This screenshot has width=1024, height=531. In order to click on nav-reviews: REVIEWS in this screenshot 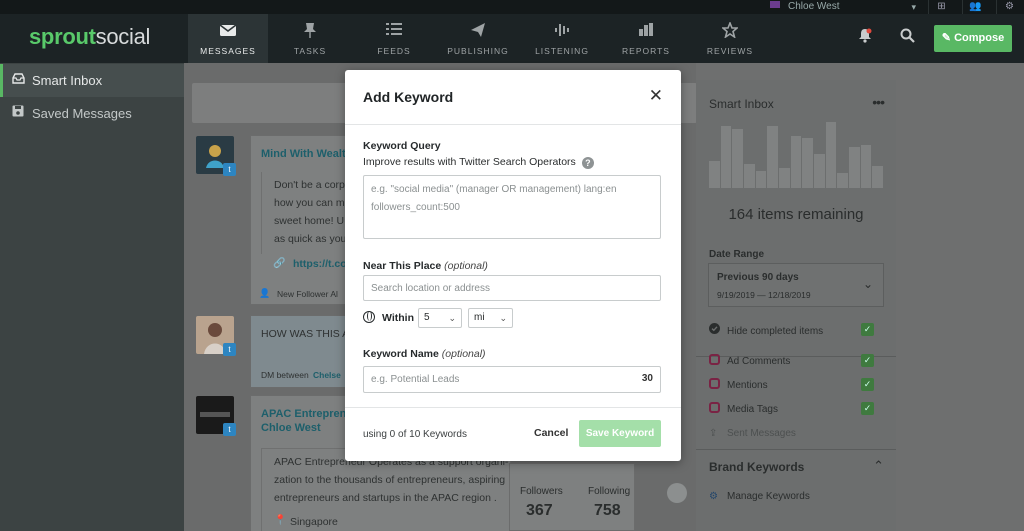, I will do `click(730, 38)`.